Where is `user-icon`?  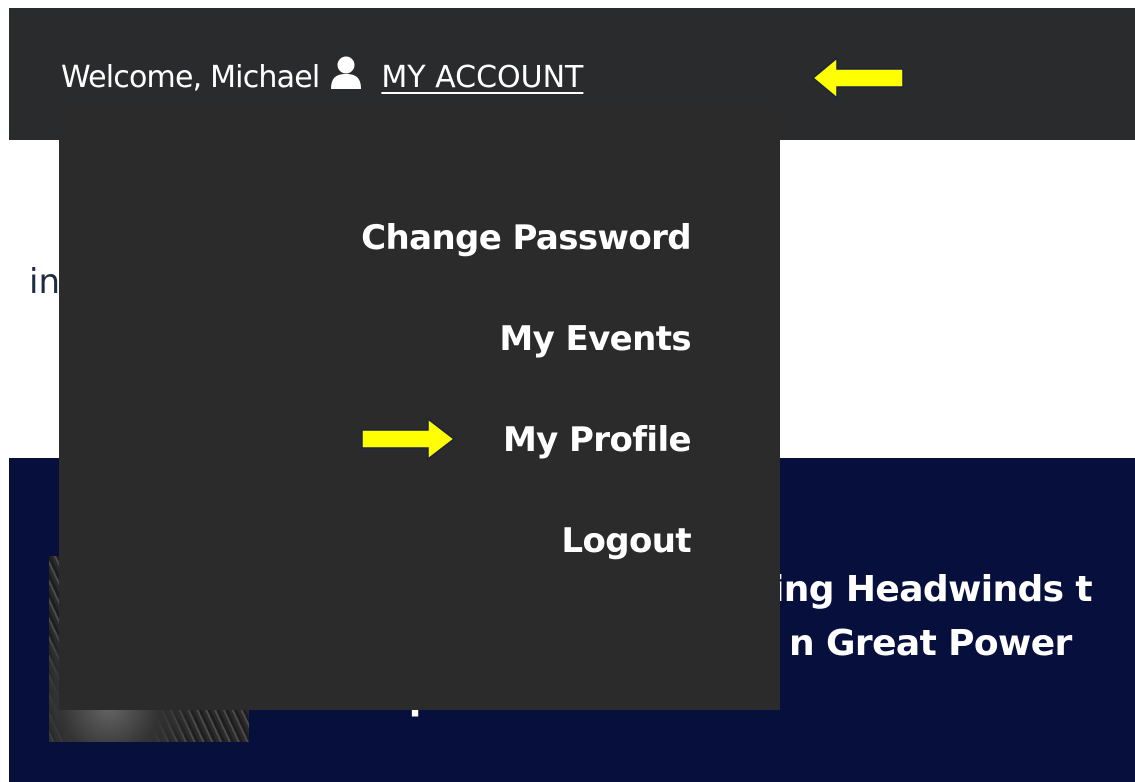
user-icon is located at coordinates (346, 73).